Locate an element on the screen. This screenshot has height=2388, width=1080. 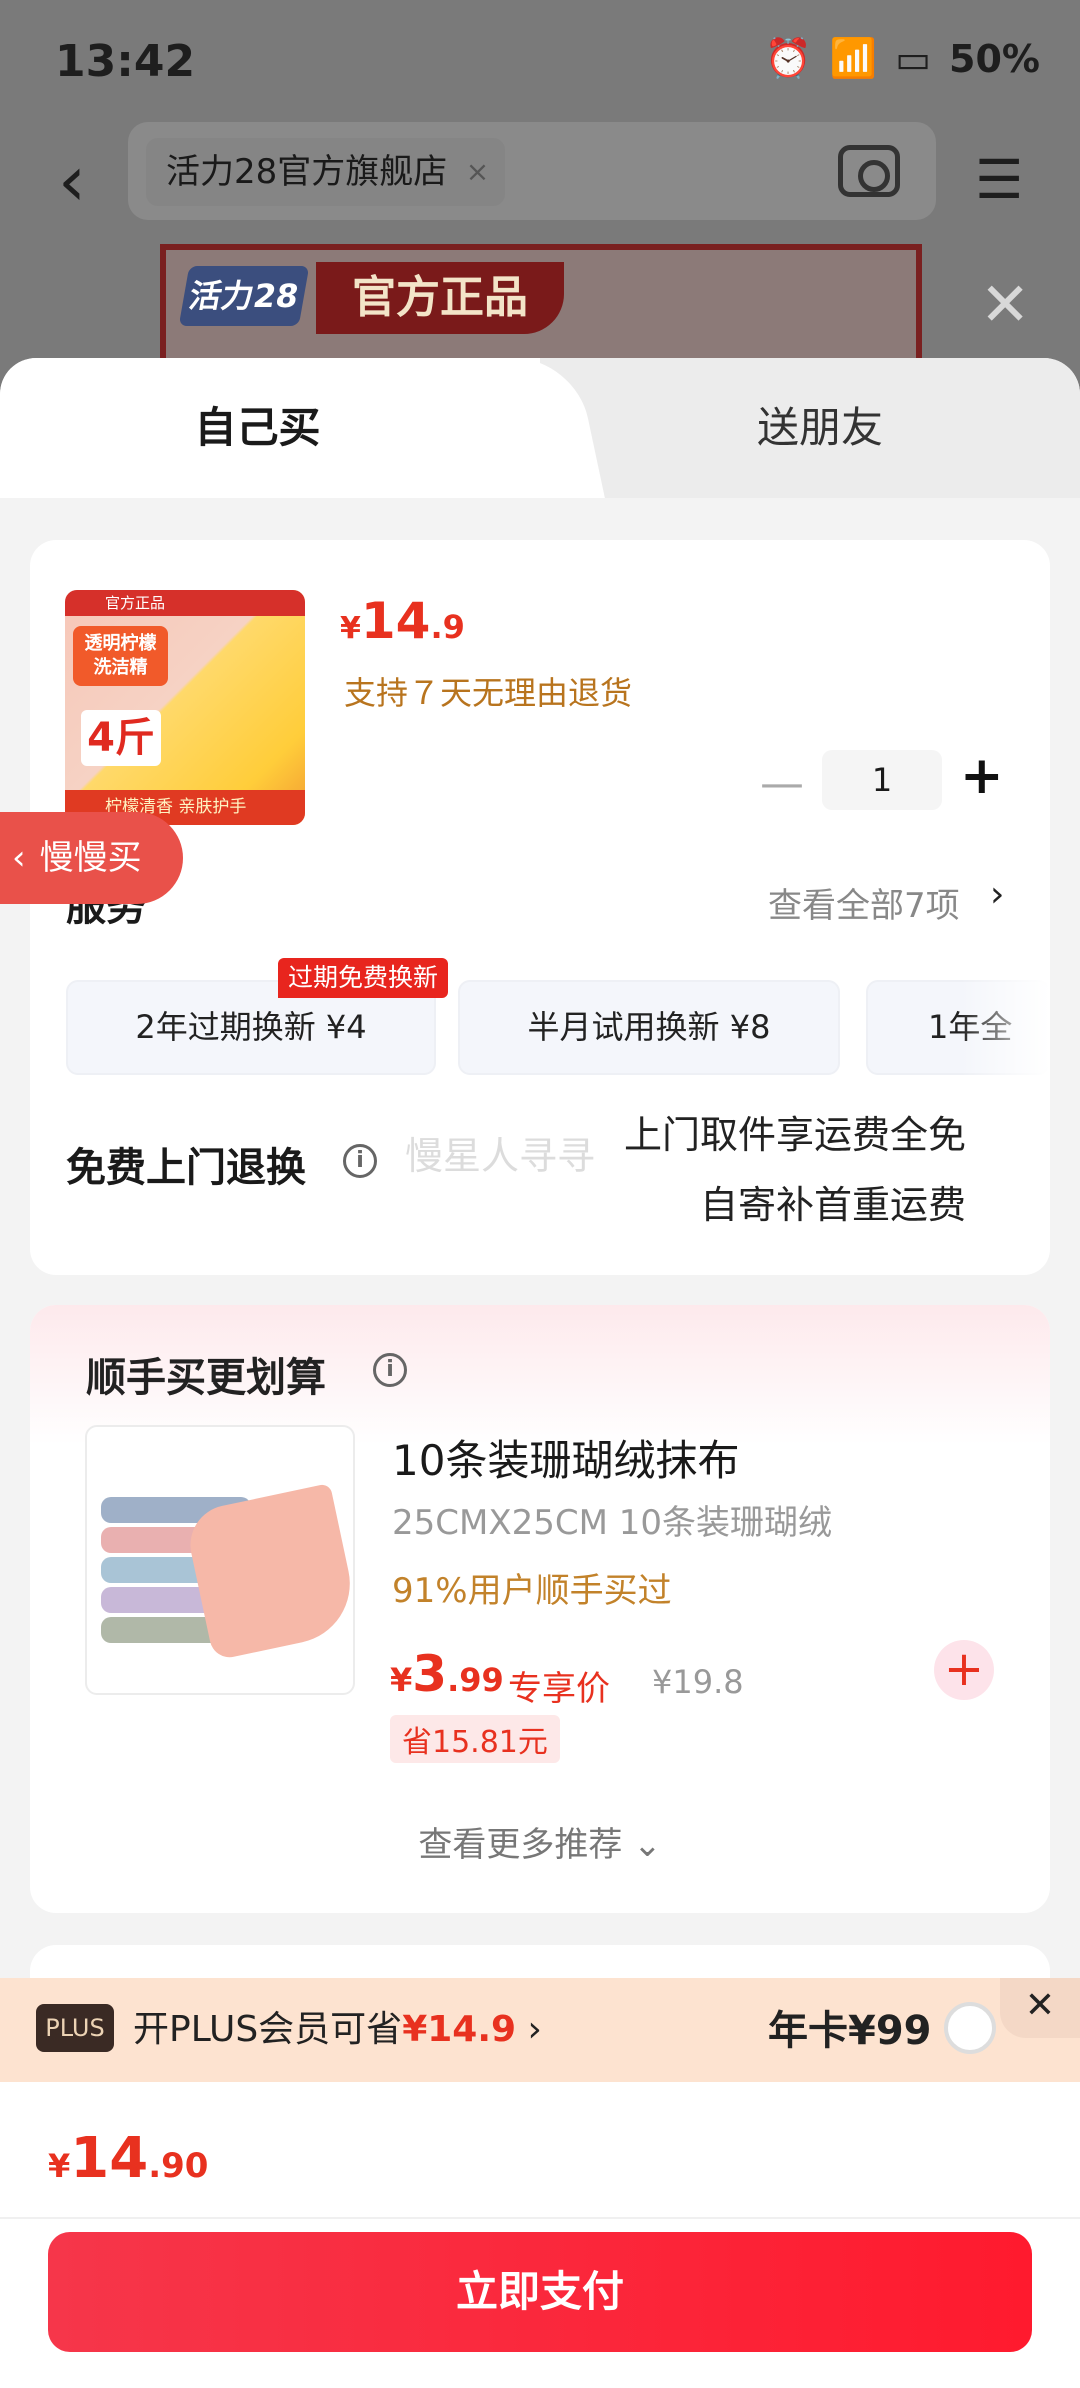
quantity-decrease-button: — is located at coordinates (782, 783).